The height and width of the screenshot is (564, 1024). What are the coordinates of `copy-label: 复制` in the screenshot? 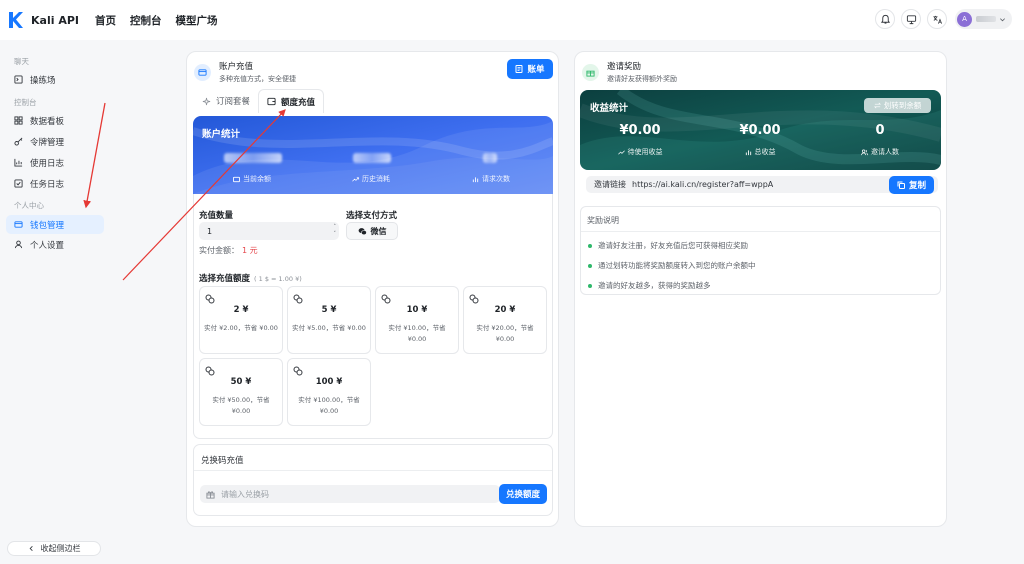 It's located at (917, 186).